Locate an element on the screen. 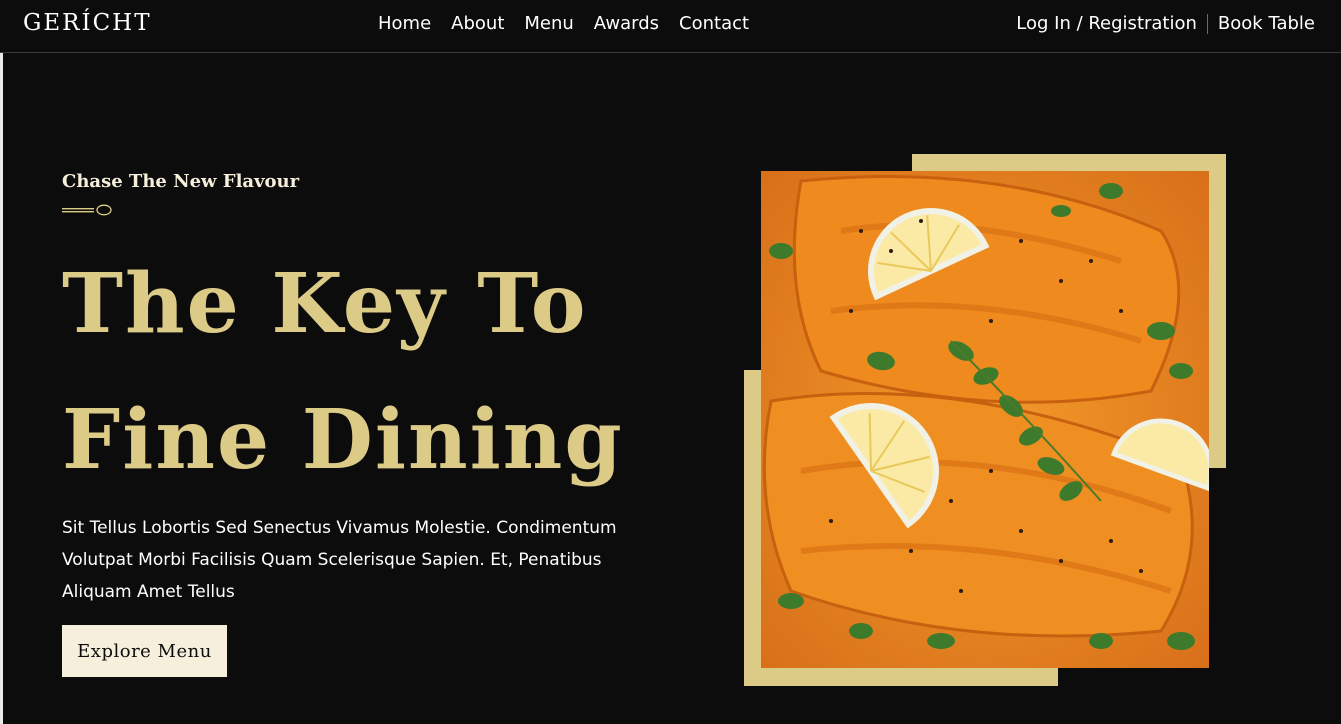 Image resolution: width=1341 pixels, height=724 pixels. hero-subtitle: Chase The New Flavour is located at coordinates (181, 181).